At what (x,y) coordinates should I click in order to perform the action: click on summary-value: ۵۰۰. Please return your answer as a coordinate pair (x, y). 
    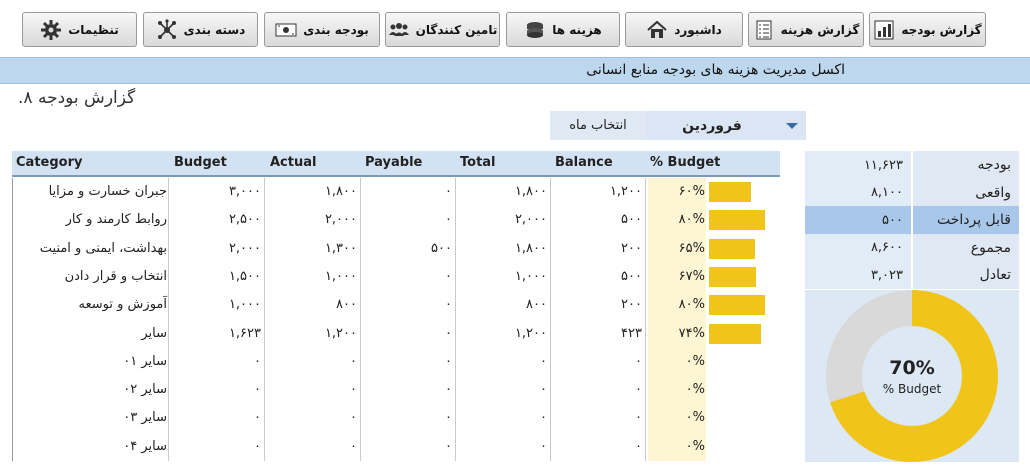
    Looking at the image, I should click on (858, 220).